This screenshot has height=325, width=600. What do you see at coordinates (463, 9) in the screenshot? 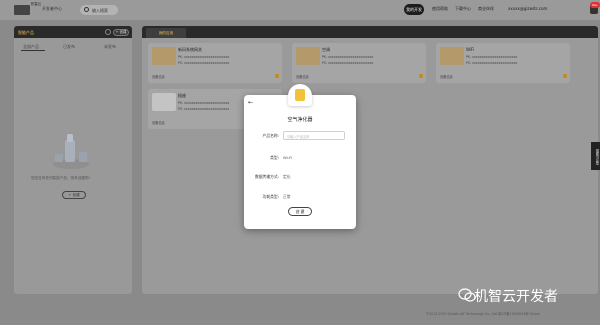
I see `nav-download: 下载中心` at bounding box center [463, 9].